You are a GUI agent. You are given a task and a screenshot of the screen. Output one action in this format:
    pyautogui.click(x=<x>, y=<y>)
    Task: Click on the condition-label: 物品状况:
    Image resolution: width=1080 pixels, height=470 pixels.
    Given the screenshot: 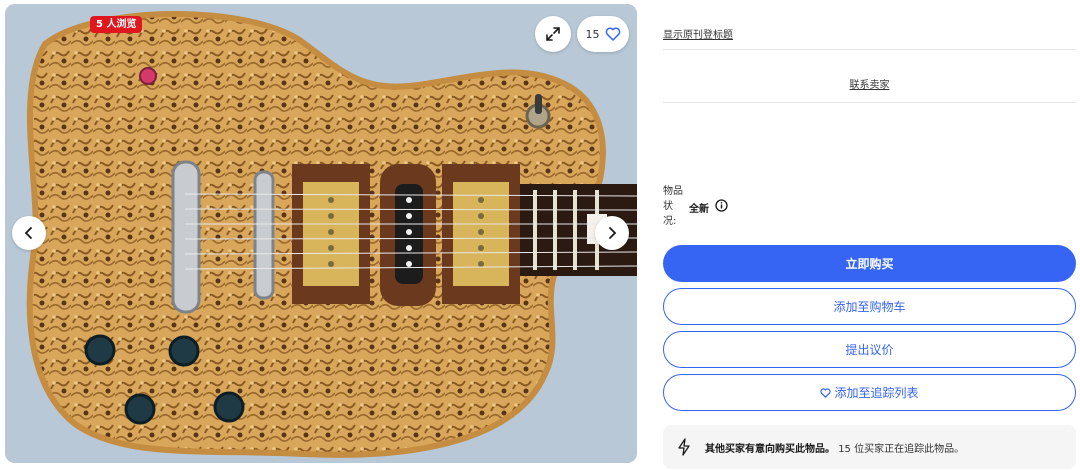 What is the action you would take?
    pyautogui.click(x=673, y=206)
    